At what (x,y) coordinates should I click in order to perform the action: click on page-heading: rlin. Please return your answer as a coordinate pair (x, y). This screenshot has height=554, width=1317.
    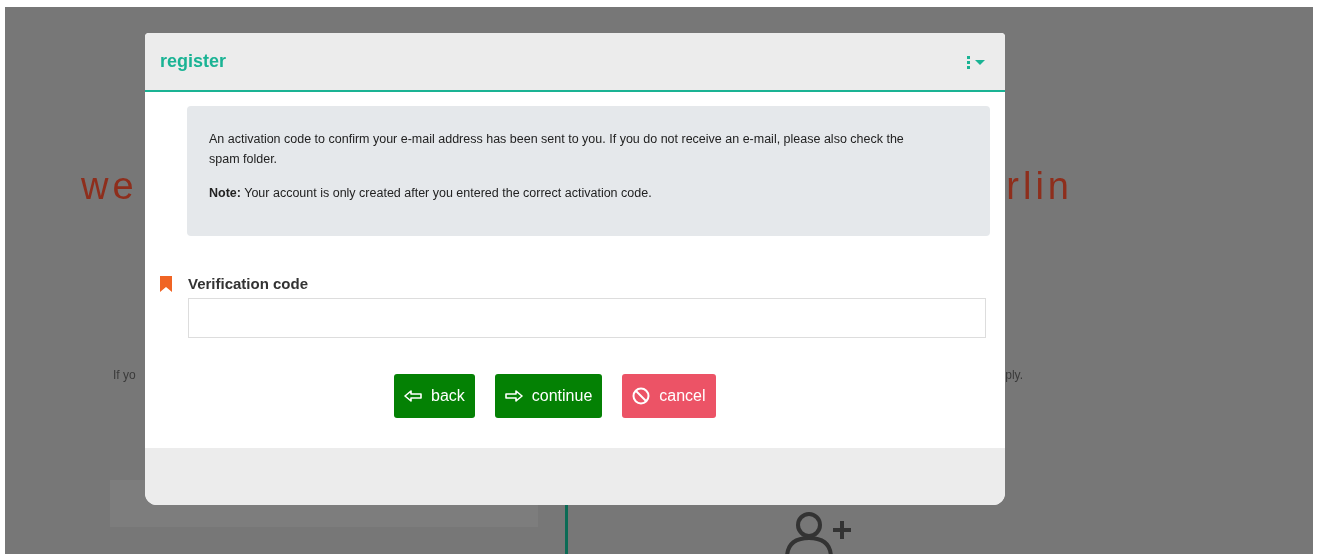
    Looking at the image, I should click on (1039, 186).